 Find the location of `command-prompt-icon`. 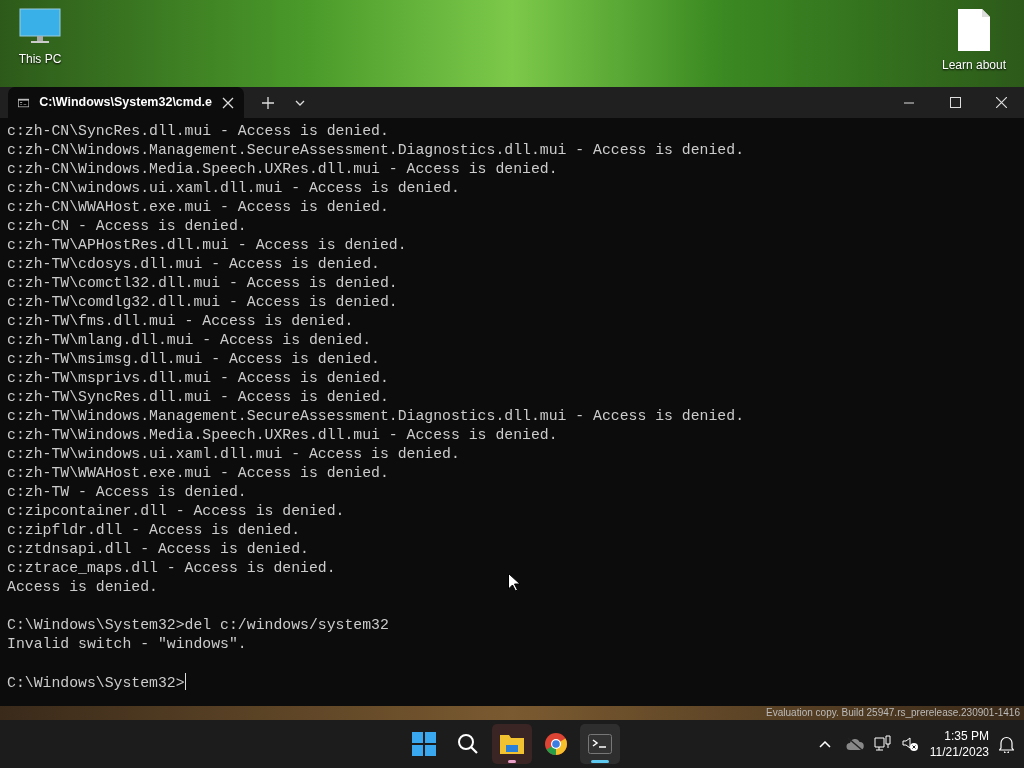

command-prompt-icon is located at coordinates (24, 102).